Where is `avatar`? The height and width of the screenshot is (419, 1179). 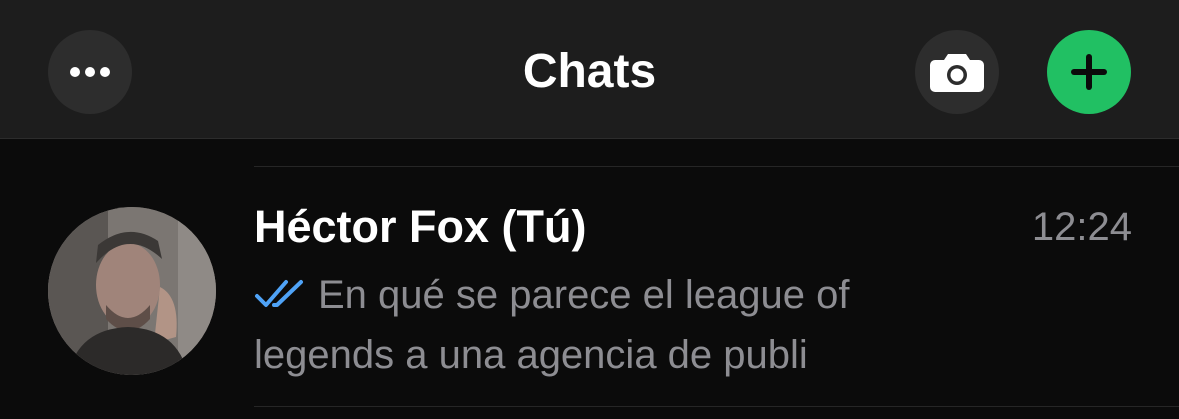 avatar is located at coordinates (132, 291).